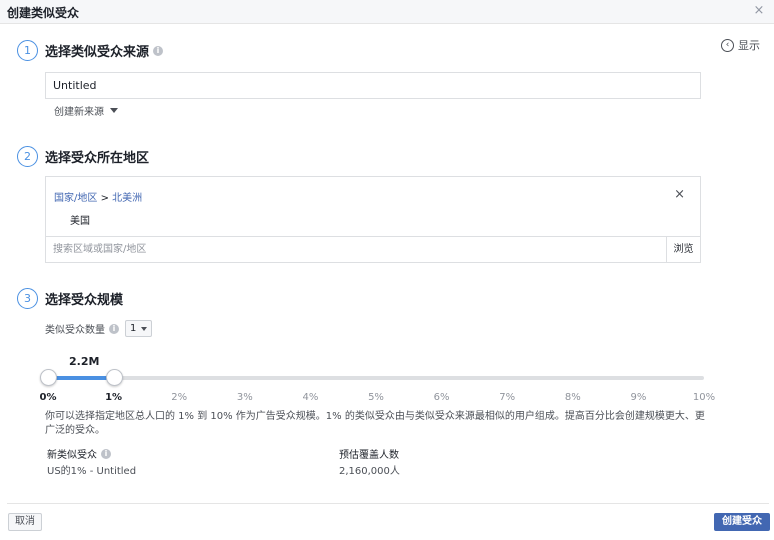 Image resolution: width=774 pixels, height=540 pixels. I want to click on location-breadcrumb: 国家/地区 > 北美洲, so click(98, 196).